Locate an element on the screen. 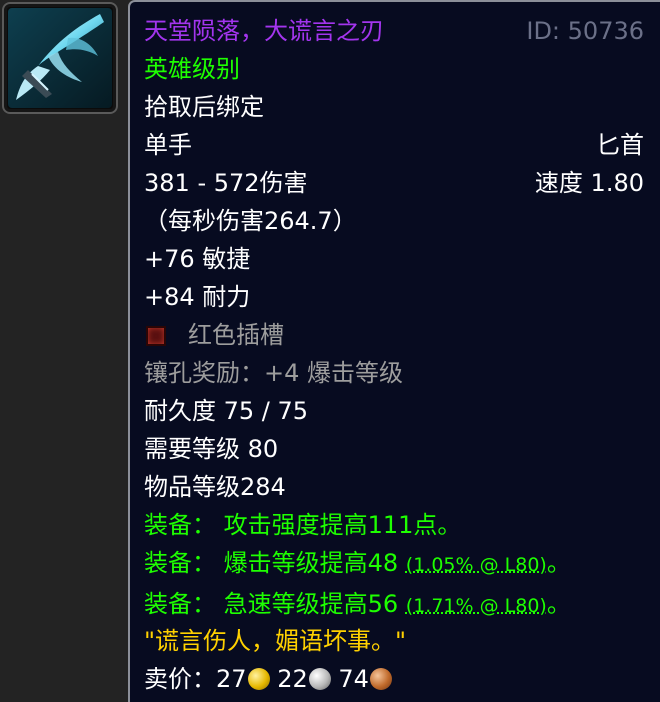 This screenshot has height=702, width=660. item-name-row: 天堂陨落，大谎言之刃 ID: 50736 is located at coordinates (394, 31).